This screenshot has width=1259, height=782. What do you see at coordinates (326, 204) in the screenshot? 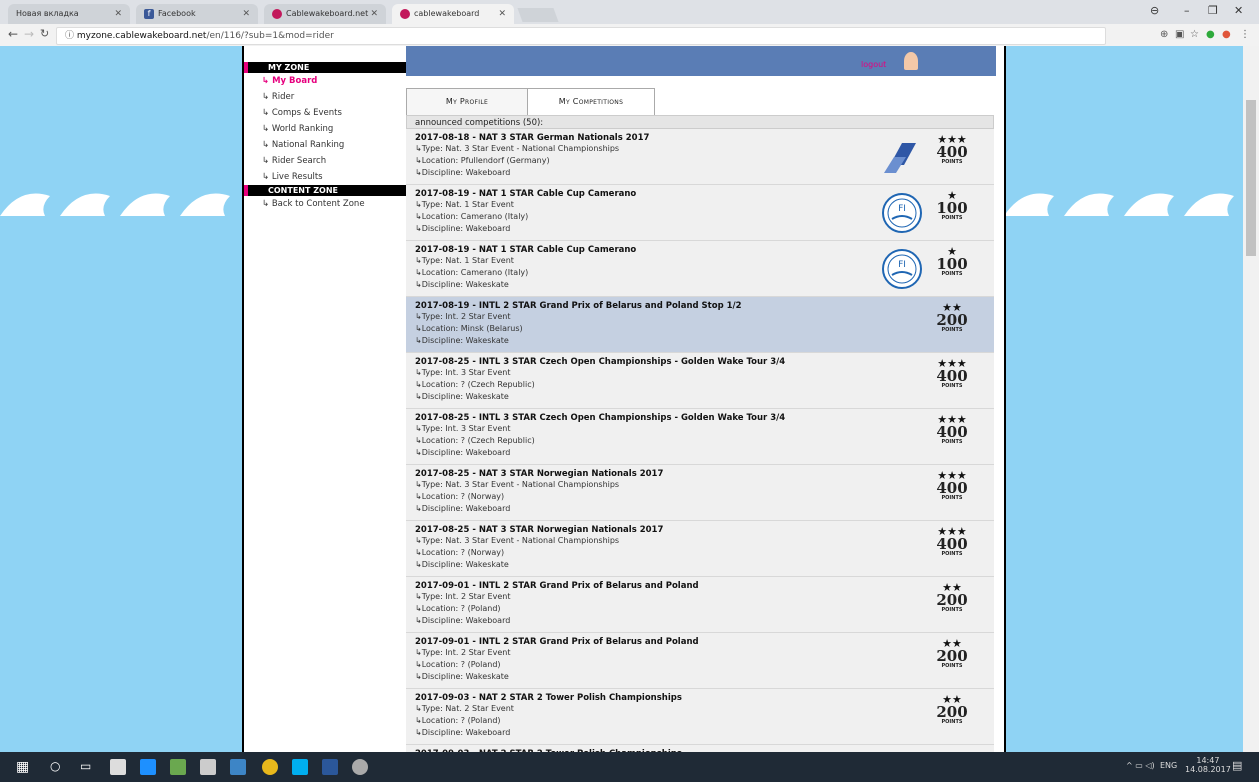
I see `sidebar-item-back-to-content: ↳ Back to Content Zone` at bounding box center [326, 204].